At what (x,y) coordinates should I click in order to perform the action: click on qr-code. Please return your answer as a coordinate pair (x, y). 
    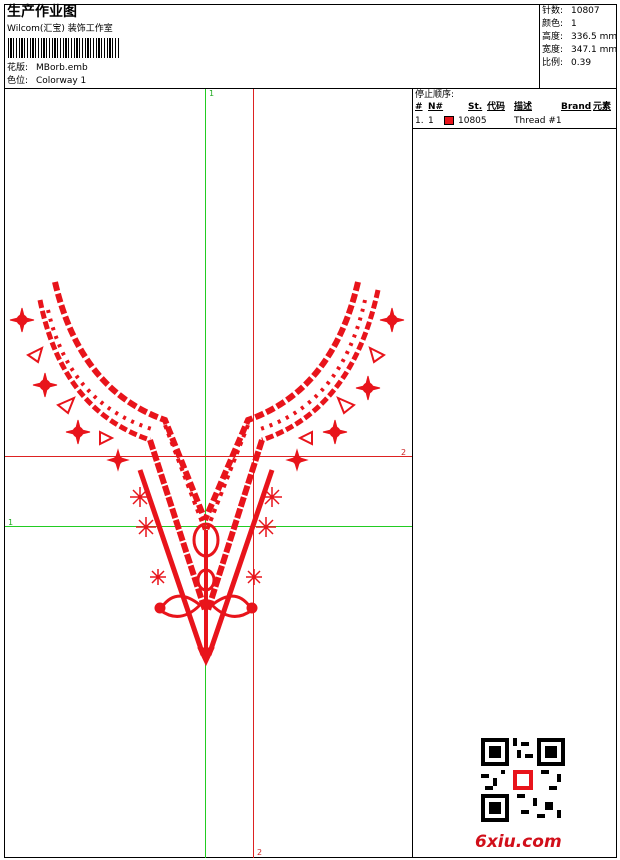
    Looking at the image, I should click on (523, 780).